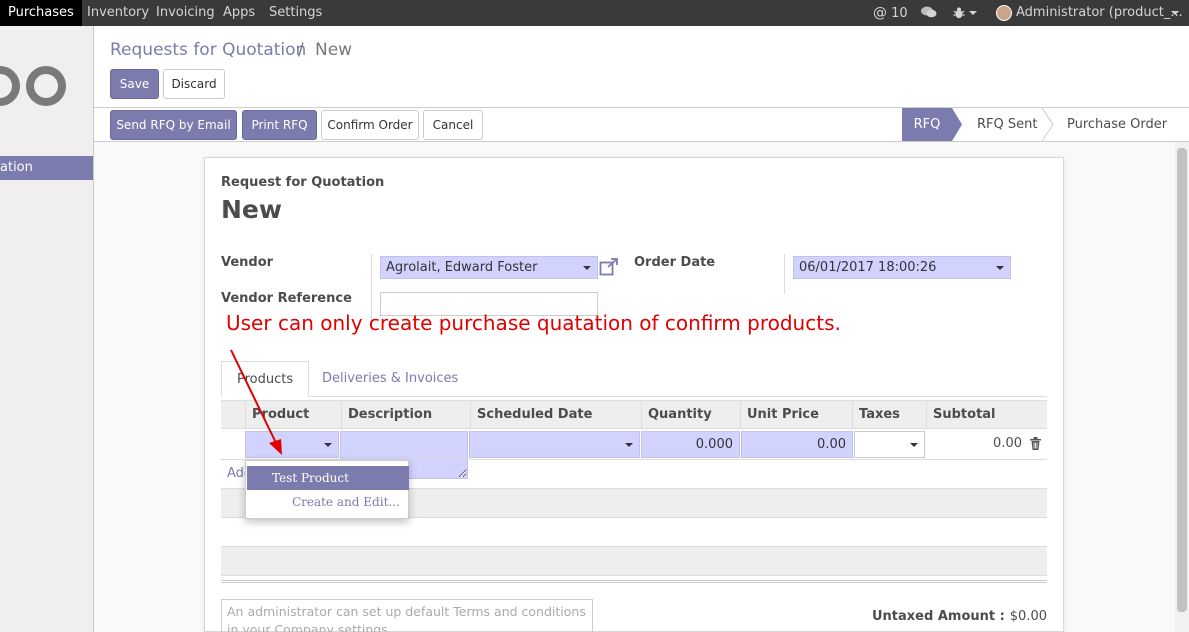 This screenshot has height=632, width=1189. What do you see at coordinates (1007, 124) in the screenshot?
I see `stage-rfq-sent: RFQ Sent` at bounding box center [1007, 124].